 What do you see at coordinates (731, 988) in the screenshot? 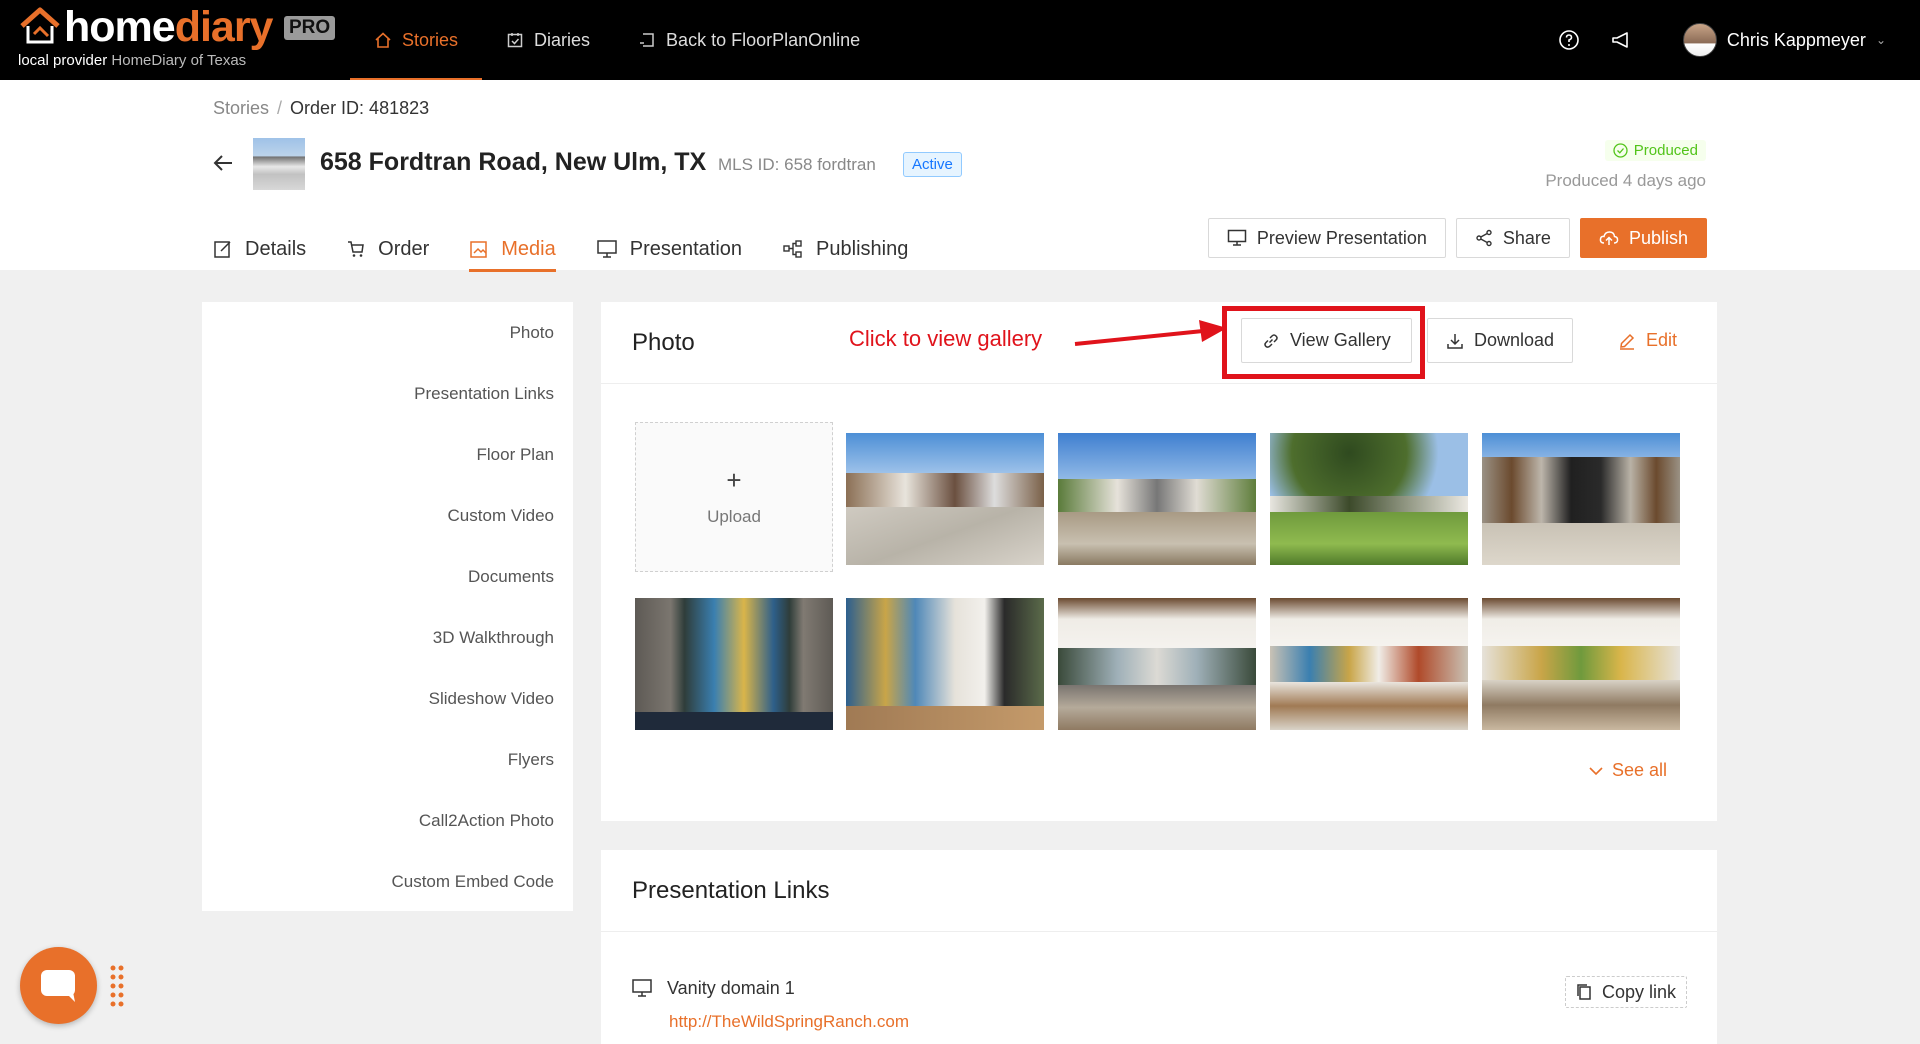
I see `vanity-domain-name: Vanity domain 1` at bounding box center [731, 988].